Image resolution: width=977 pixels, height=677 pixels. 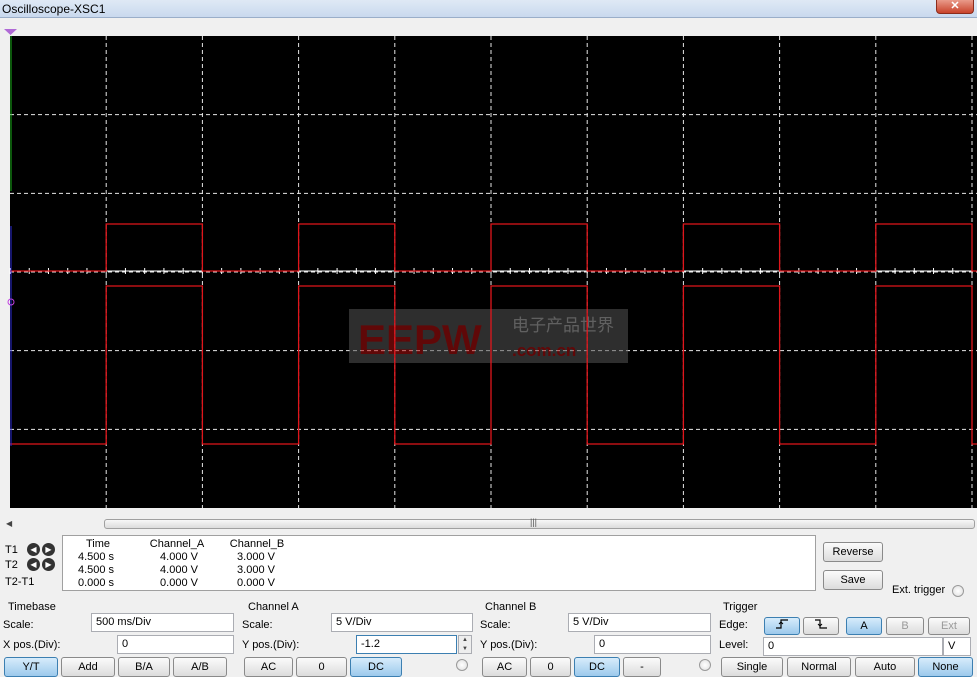 What do you see at coordinates (144, 667) in the screenshot?
I see `ba-button: B/A` at bounding box center [144, 667].